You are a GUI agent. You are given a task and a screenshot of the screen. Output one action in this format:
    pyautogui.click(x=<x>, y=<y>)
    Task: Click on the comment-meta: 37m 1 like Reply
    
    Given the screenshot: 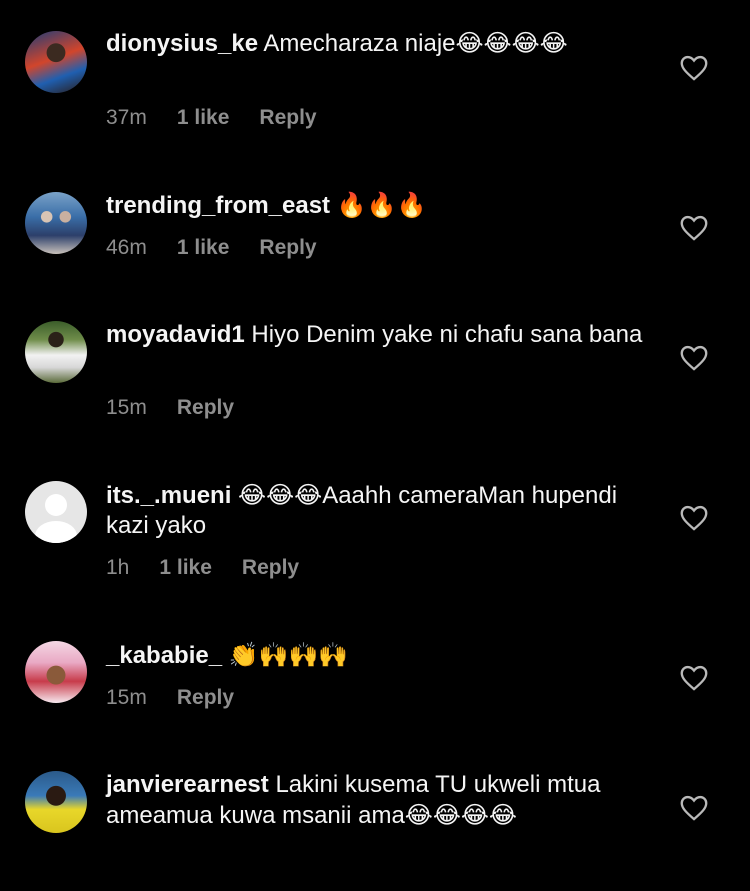 What is the action you would take?
    pyautogui.click(x=211, y=118)
    